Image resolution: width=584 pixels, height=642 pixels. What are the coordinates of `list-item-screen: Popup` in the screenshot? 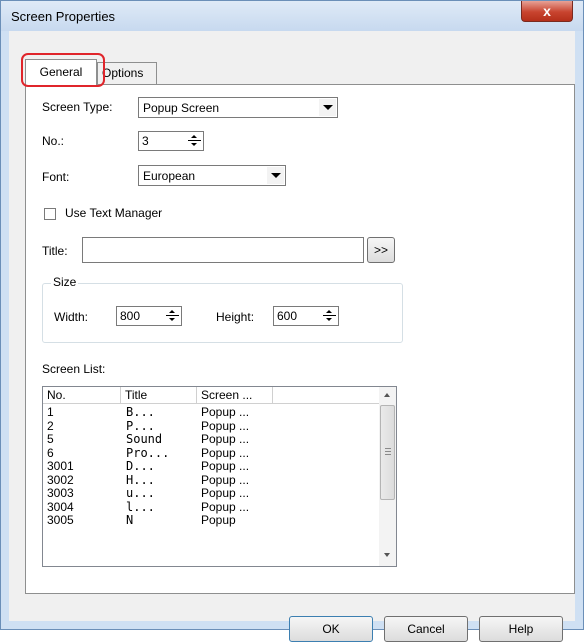 It's located at (218, 520).